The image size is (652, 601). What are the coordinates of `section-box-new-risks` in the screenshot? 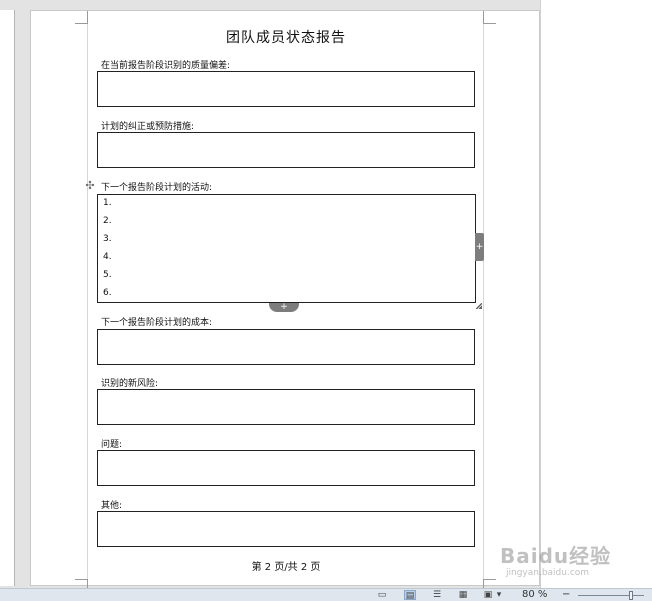 It's located at (286, 407).